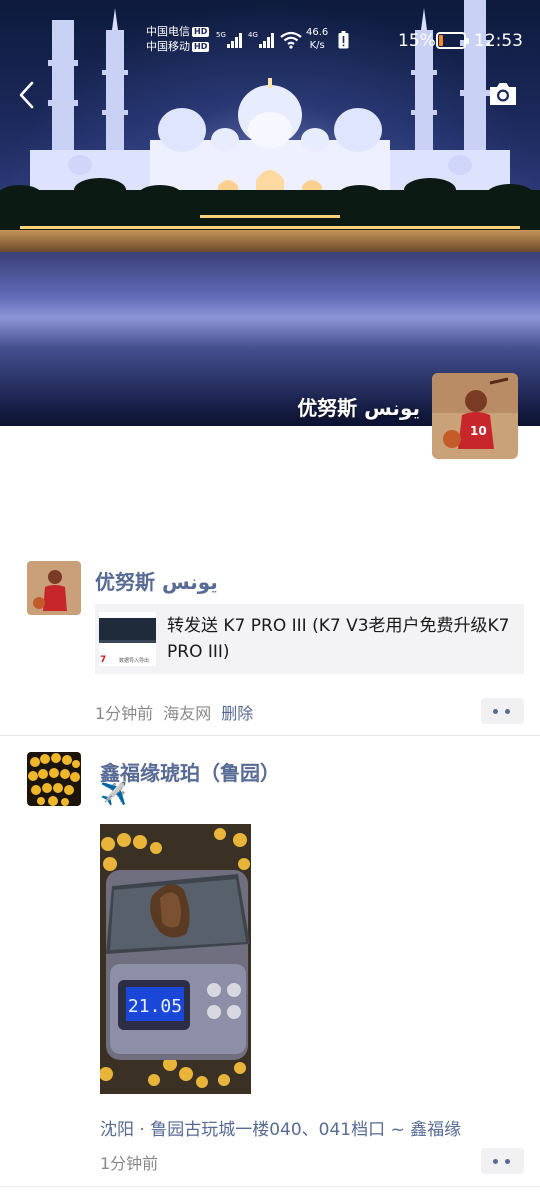 The height and width of the screenshot is (1200, 540). I want to click on post-1-meta: 1分钟前 海友网 删除, so click(174, 712).